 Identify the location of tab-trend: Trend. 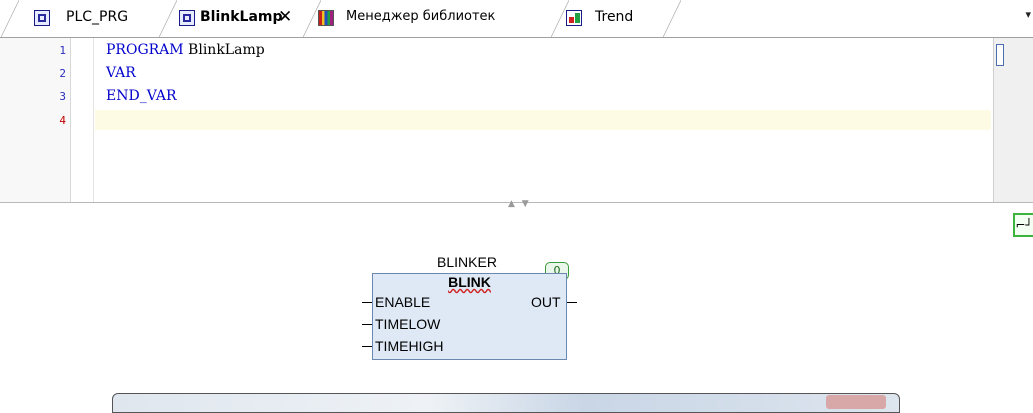
(611, 18).